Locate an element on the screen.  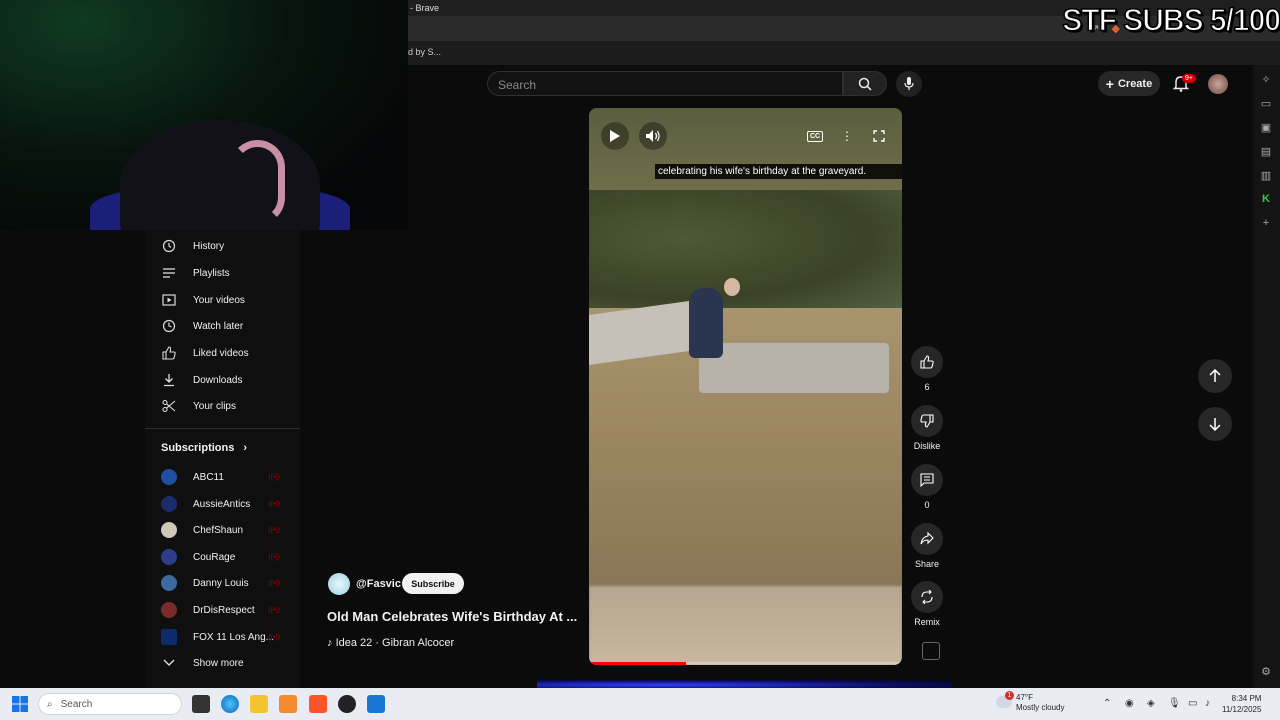
sidebar-item-history: History is located at coordinates (222, 246).